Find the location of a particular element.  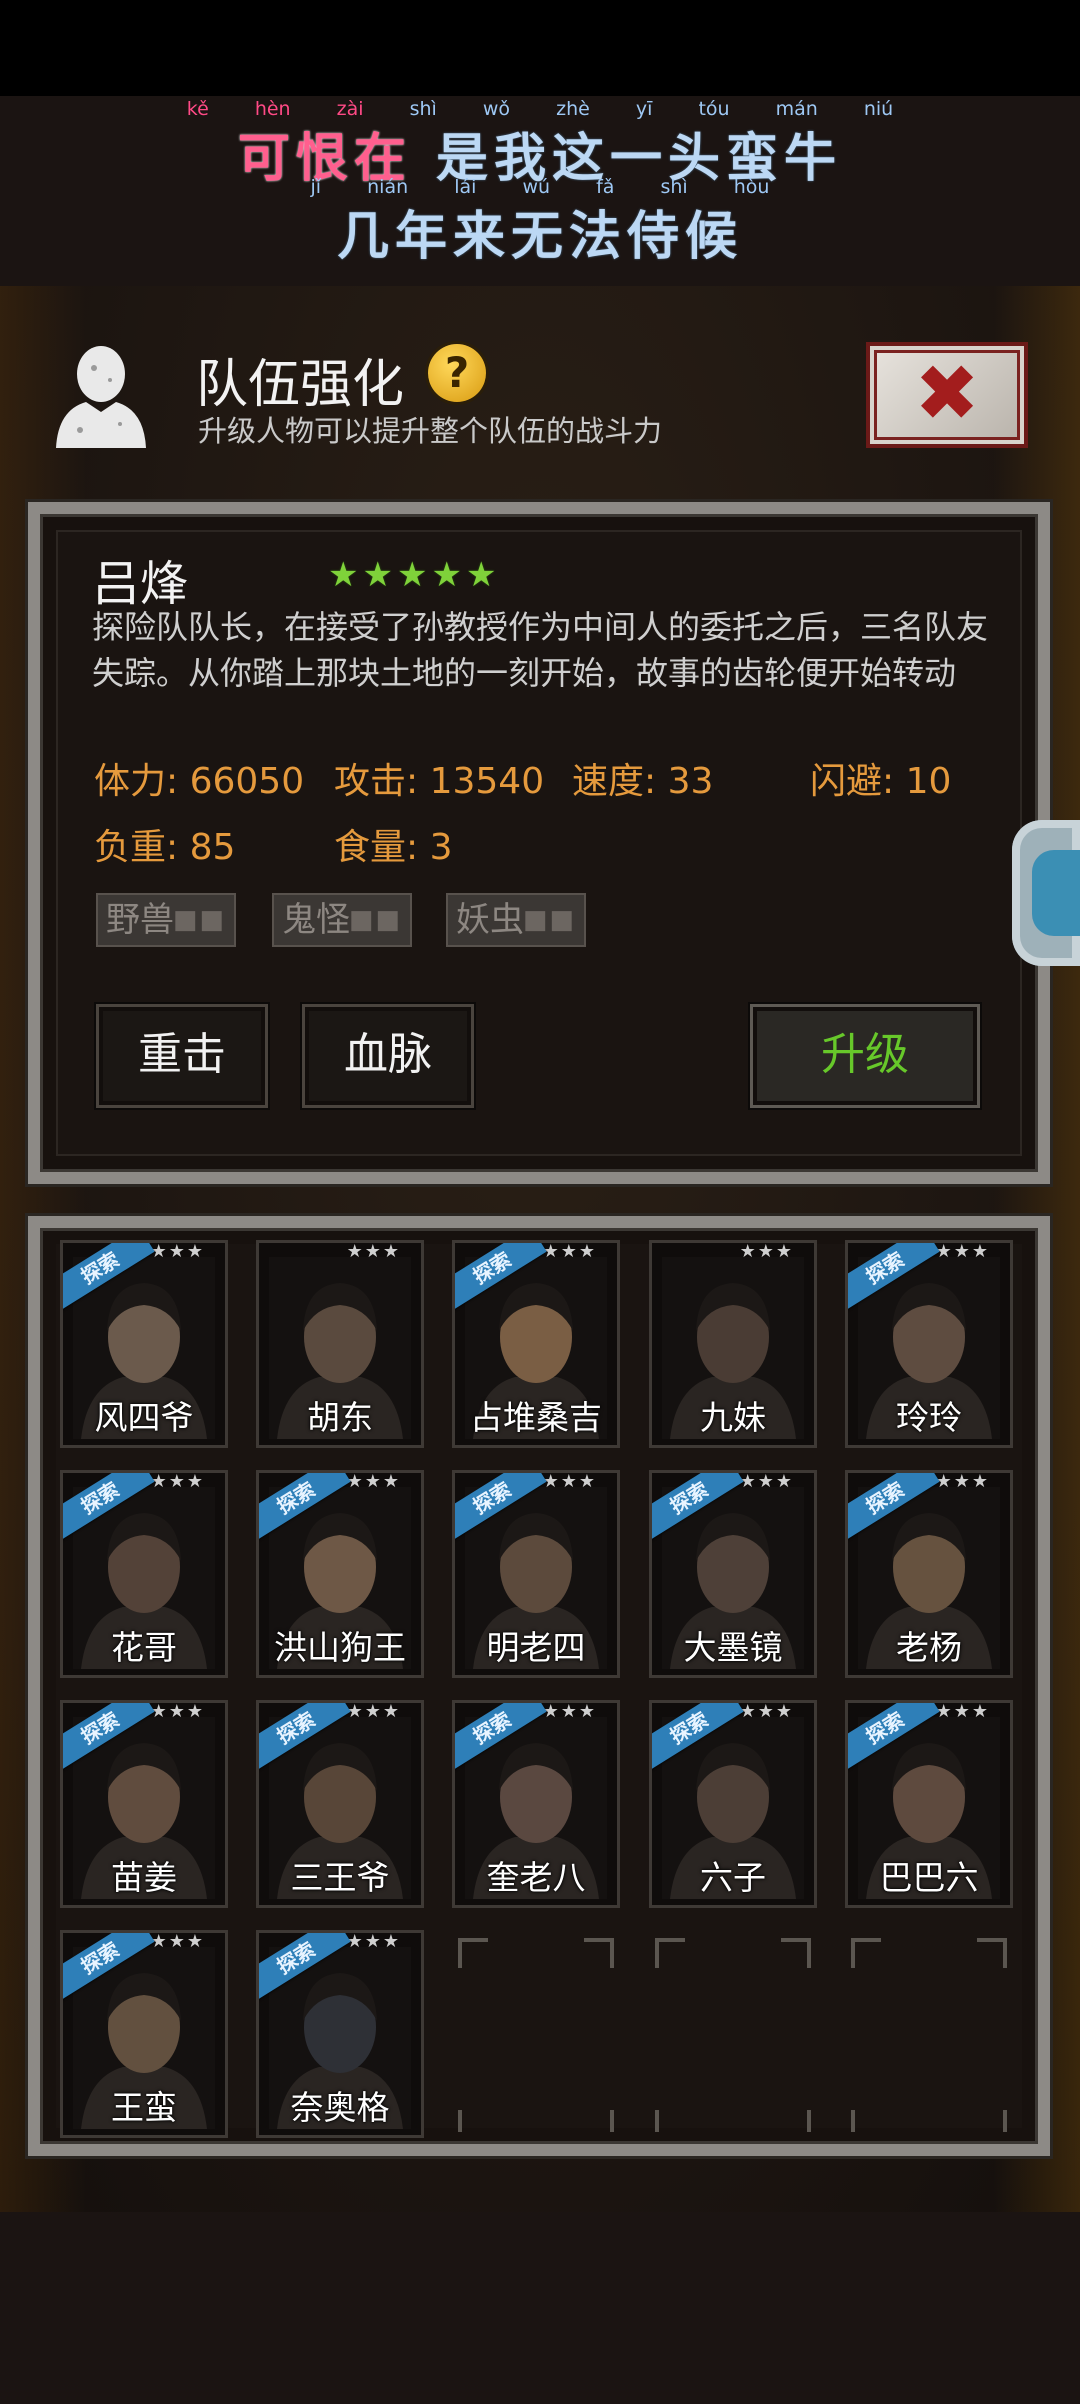

tag-insect: 妖虫 ■■ is located at coordinates (516, 920).